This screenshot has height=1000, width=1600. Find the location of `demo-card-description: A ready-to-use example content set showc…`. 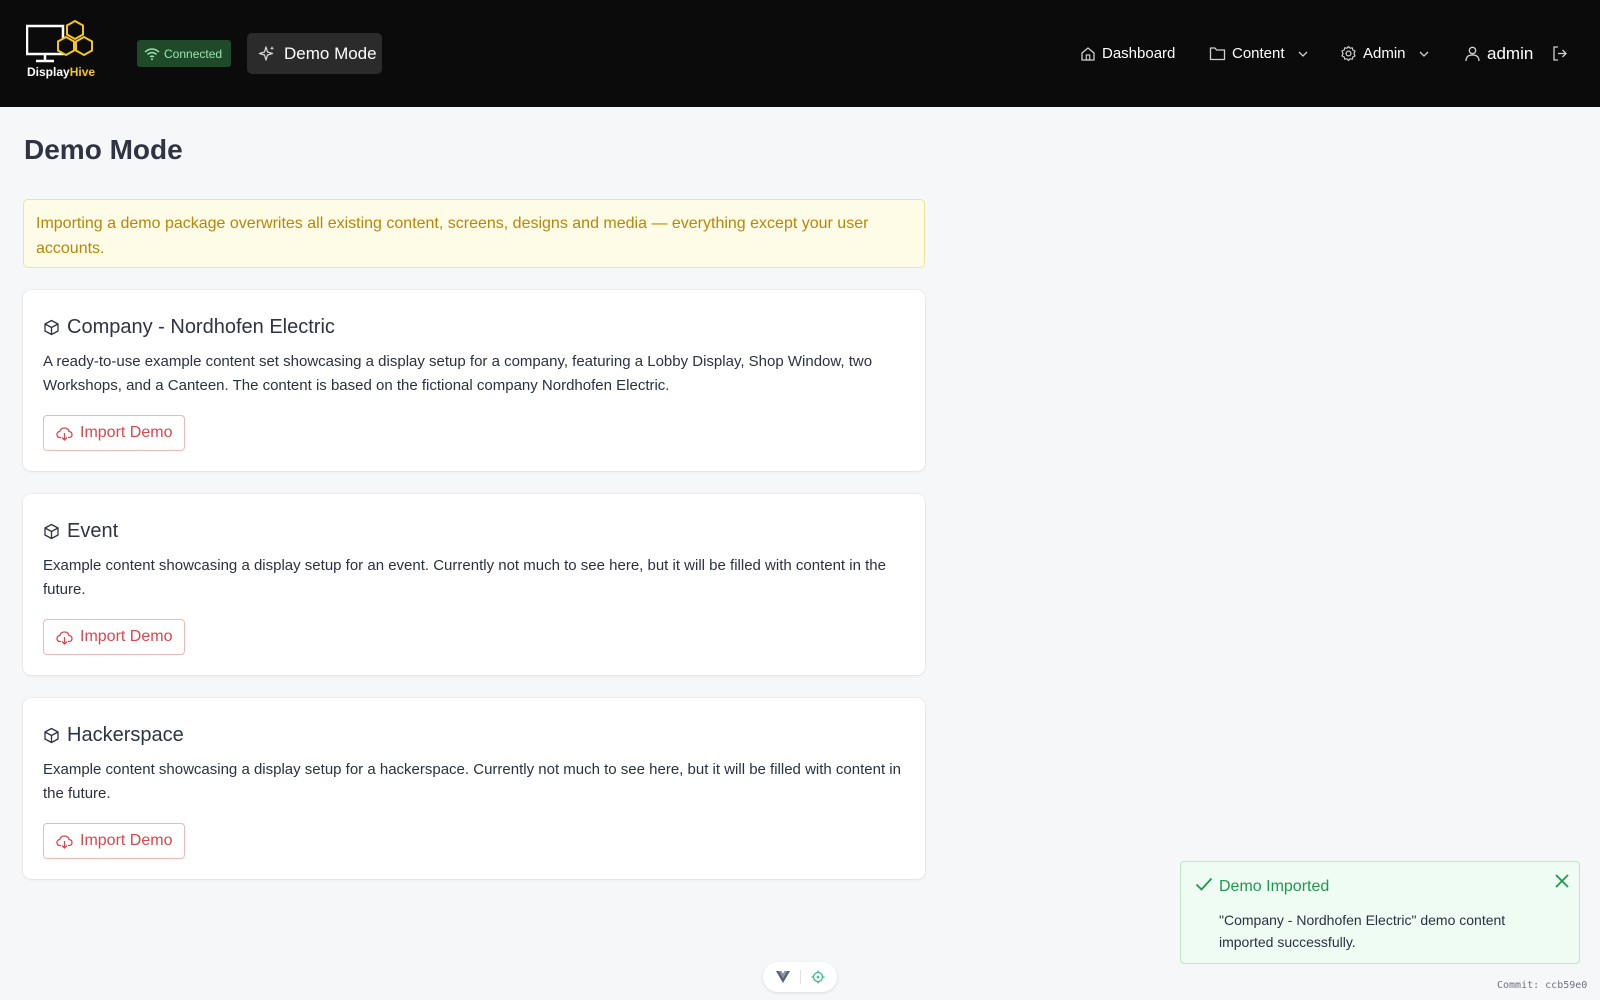

demo-card-description: A ready-to-use example content set showc… is located at coordinates (458, 373).